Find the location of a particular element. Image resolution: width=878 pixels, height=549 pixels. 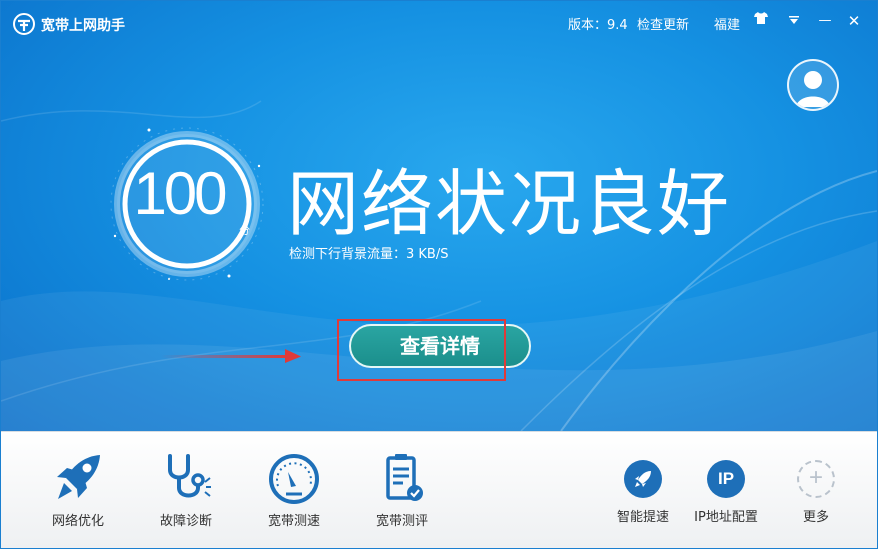

quick-tool-more: + 更多 is located at coordinates (816, 492).